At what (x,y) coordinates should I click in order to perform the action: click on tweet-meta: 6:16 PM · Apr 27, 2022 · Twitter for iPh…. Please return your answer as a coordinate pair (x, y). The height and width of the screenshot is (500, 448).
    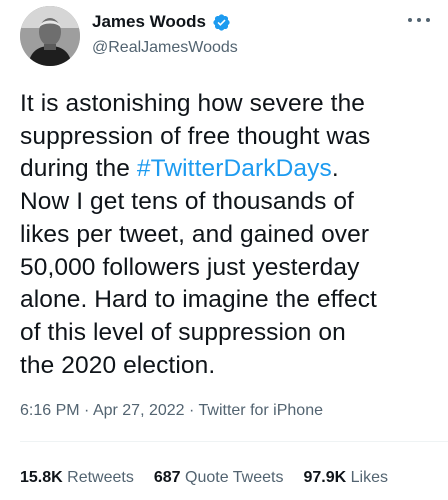
    Looking at the image, I should click on (171, 411).